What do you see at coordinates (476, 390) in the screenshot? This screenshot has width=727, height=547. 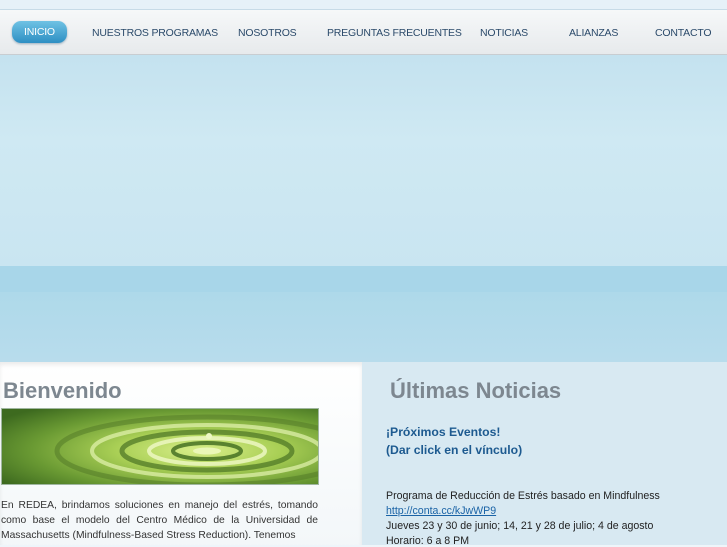 I see `news-heading: Últimas Noticias` at bounding box center [476, 390].